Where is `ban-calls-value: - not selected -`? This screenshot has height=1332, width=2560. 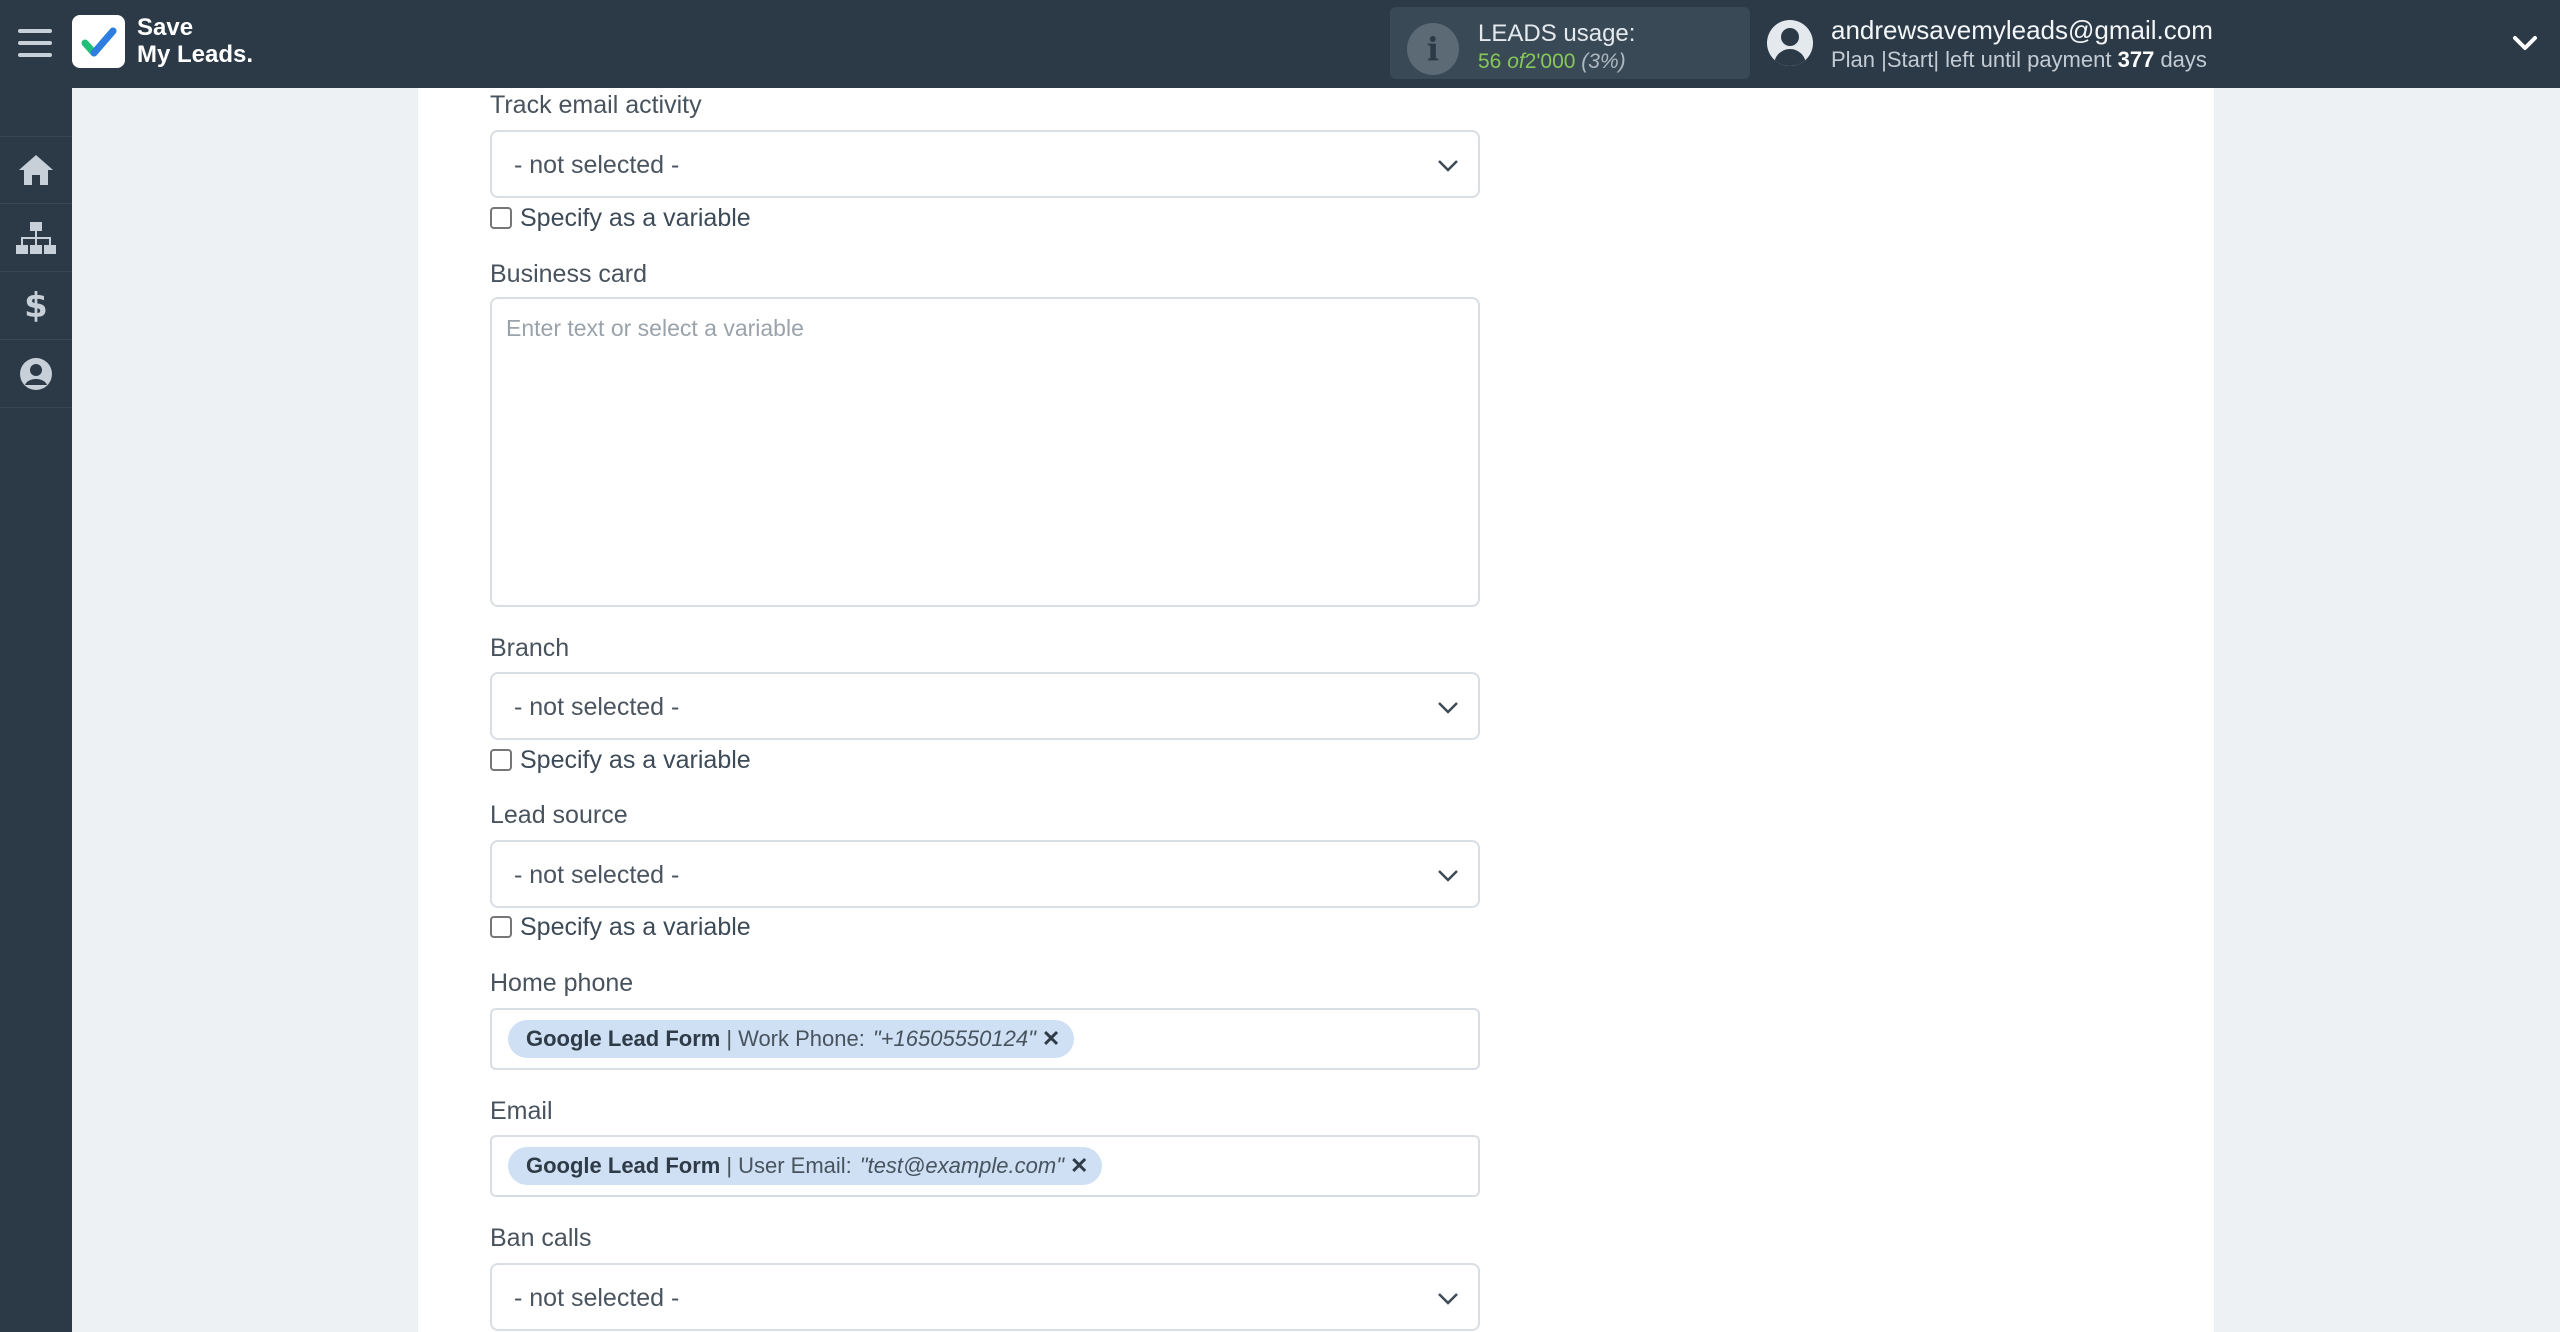
ban-calls-value: - not selected - is located at coordinates (597, 1298).